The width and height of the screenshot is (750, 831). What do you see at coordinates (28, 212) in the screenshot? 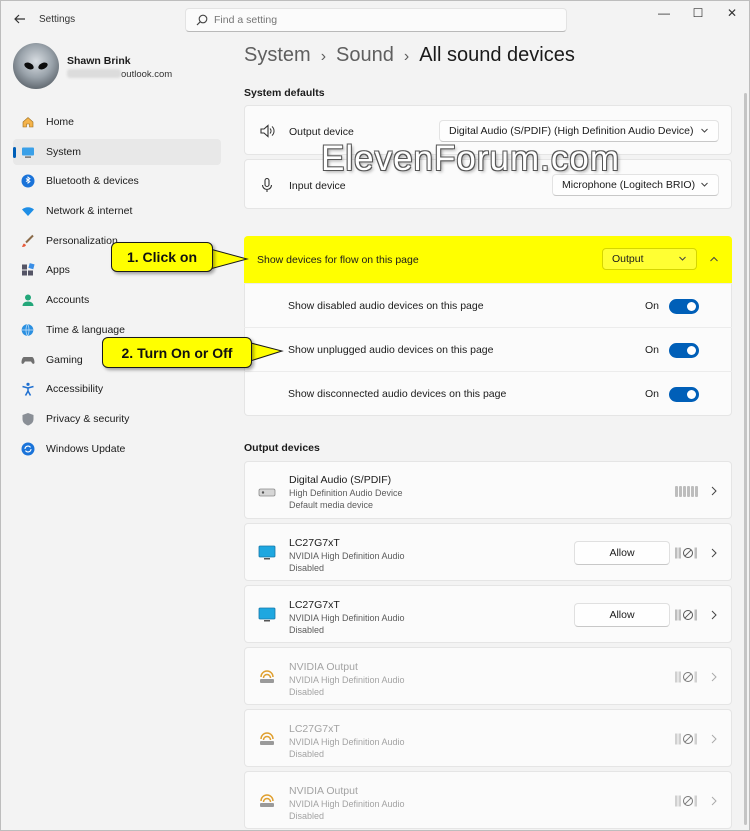
I see `wifi-icon` at bounding box center [28, 212].